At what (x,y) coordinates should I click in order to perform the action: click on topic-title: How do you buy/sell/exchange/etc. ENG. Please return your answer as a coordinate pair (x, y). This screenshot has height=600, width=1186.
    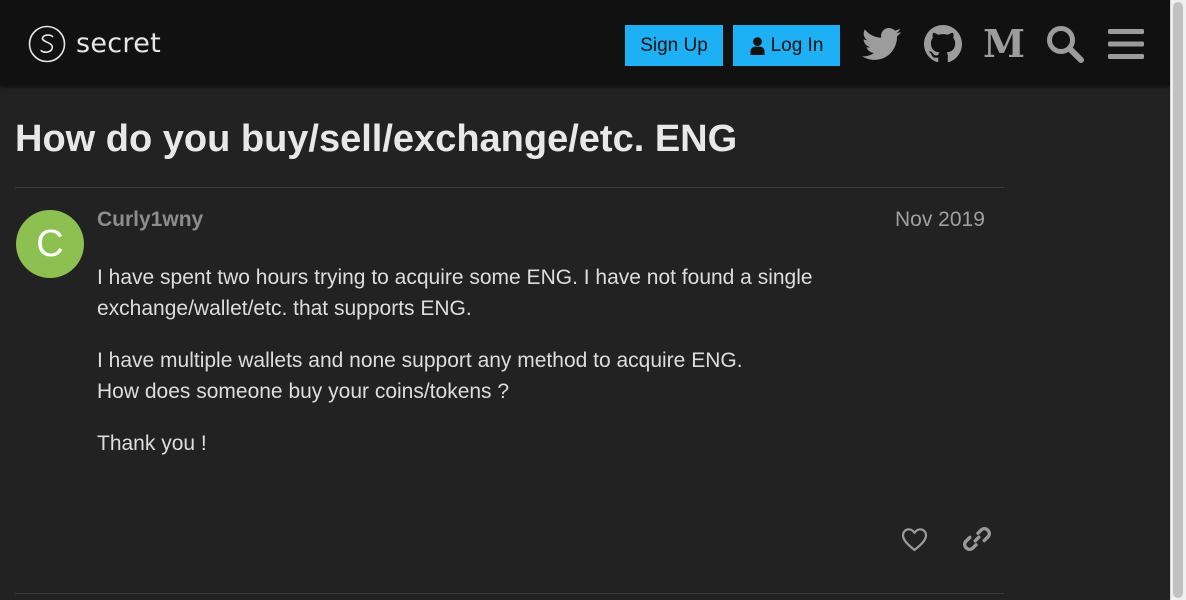
    Looking at the image, I should click on (376, 139).